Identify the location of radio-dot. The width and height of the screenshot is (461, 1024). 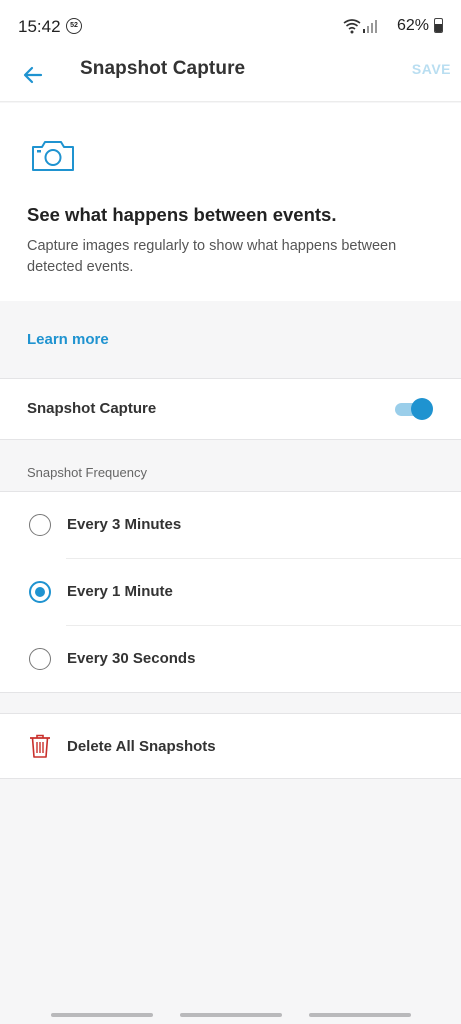
(40, 592).